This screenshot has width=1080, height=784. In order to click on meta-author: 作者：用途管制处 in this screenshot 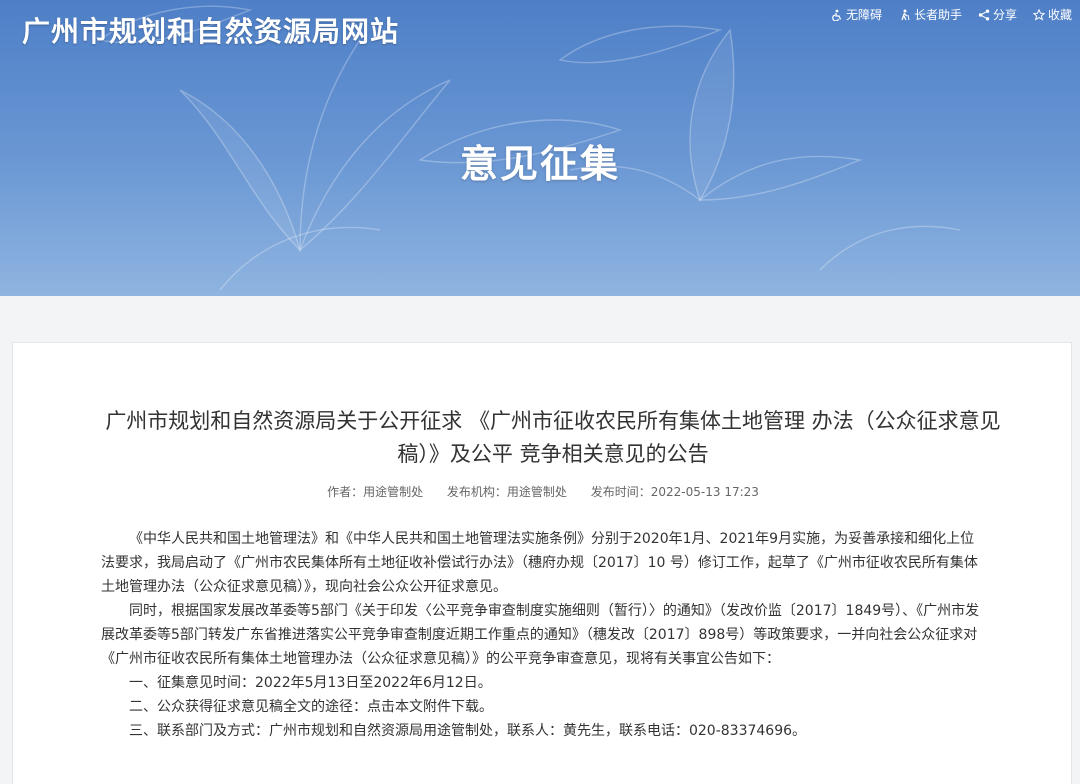, I will do `click(375, 492)`.